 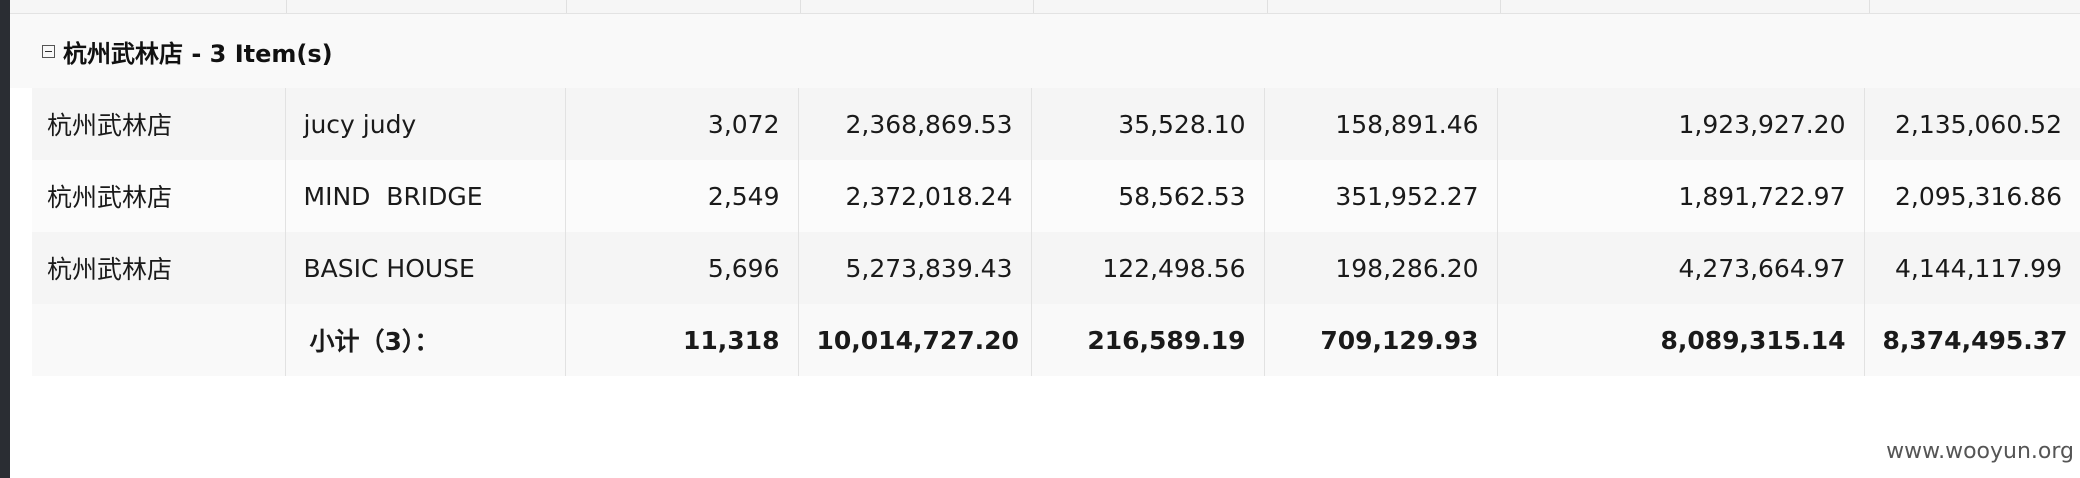 I want to click on value-cell: 158,891.46, so click(x=1380, y=124).